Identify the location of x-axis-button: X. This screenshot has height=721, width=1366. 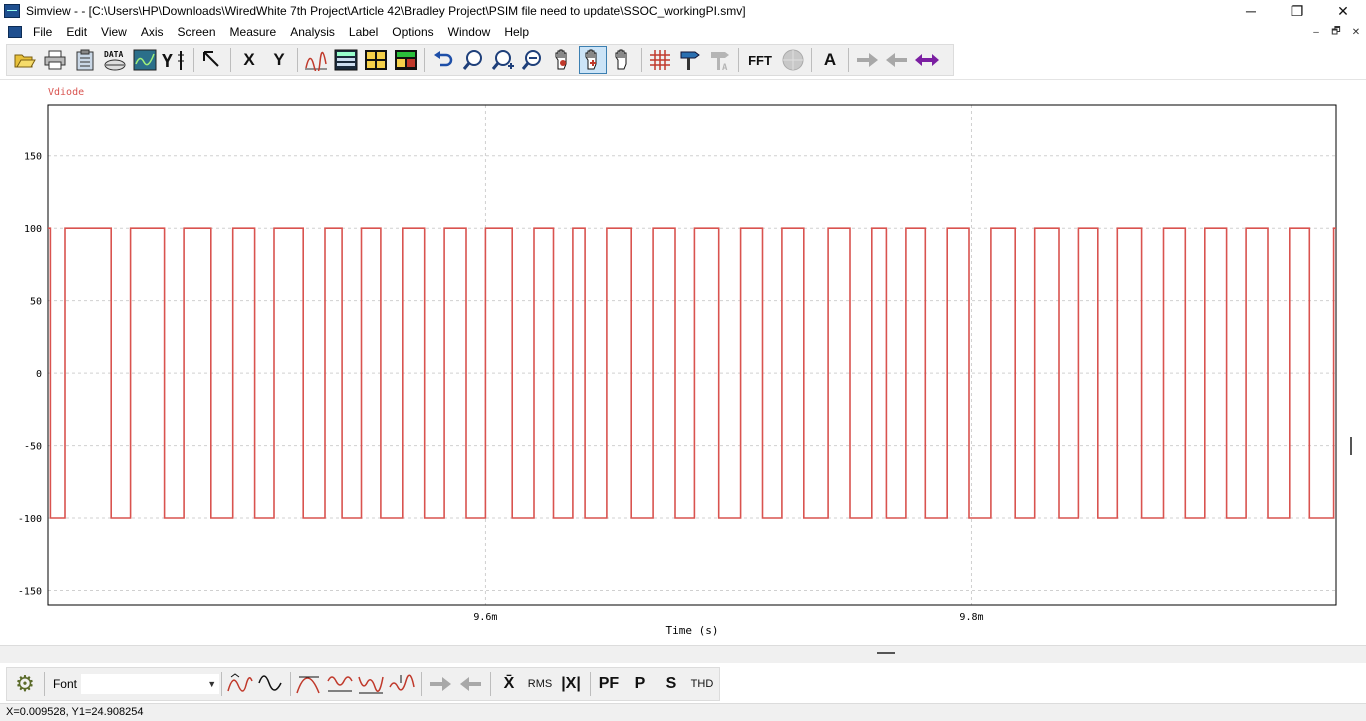
(249, 60).